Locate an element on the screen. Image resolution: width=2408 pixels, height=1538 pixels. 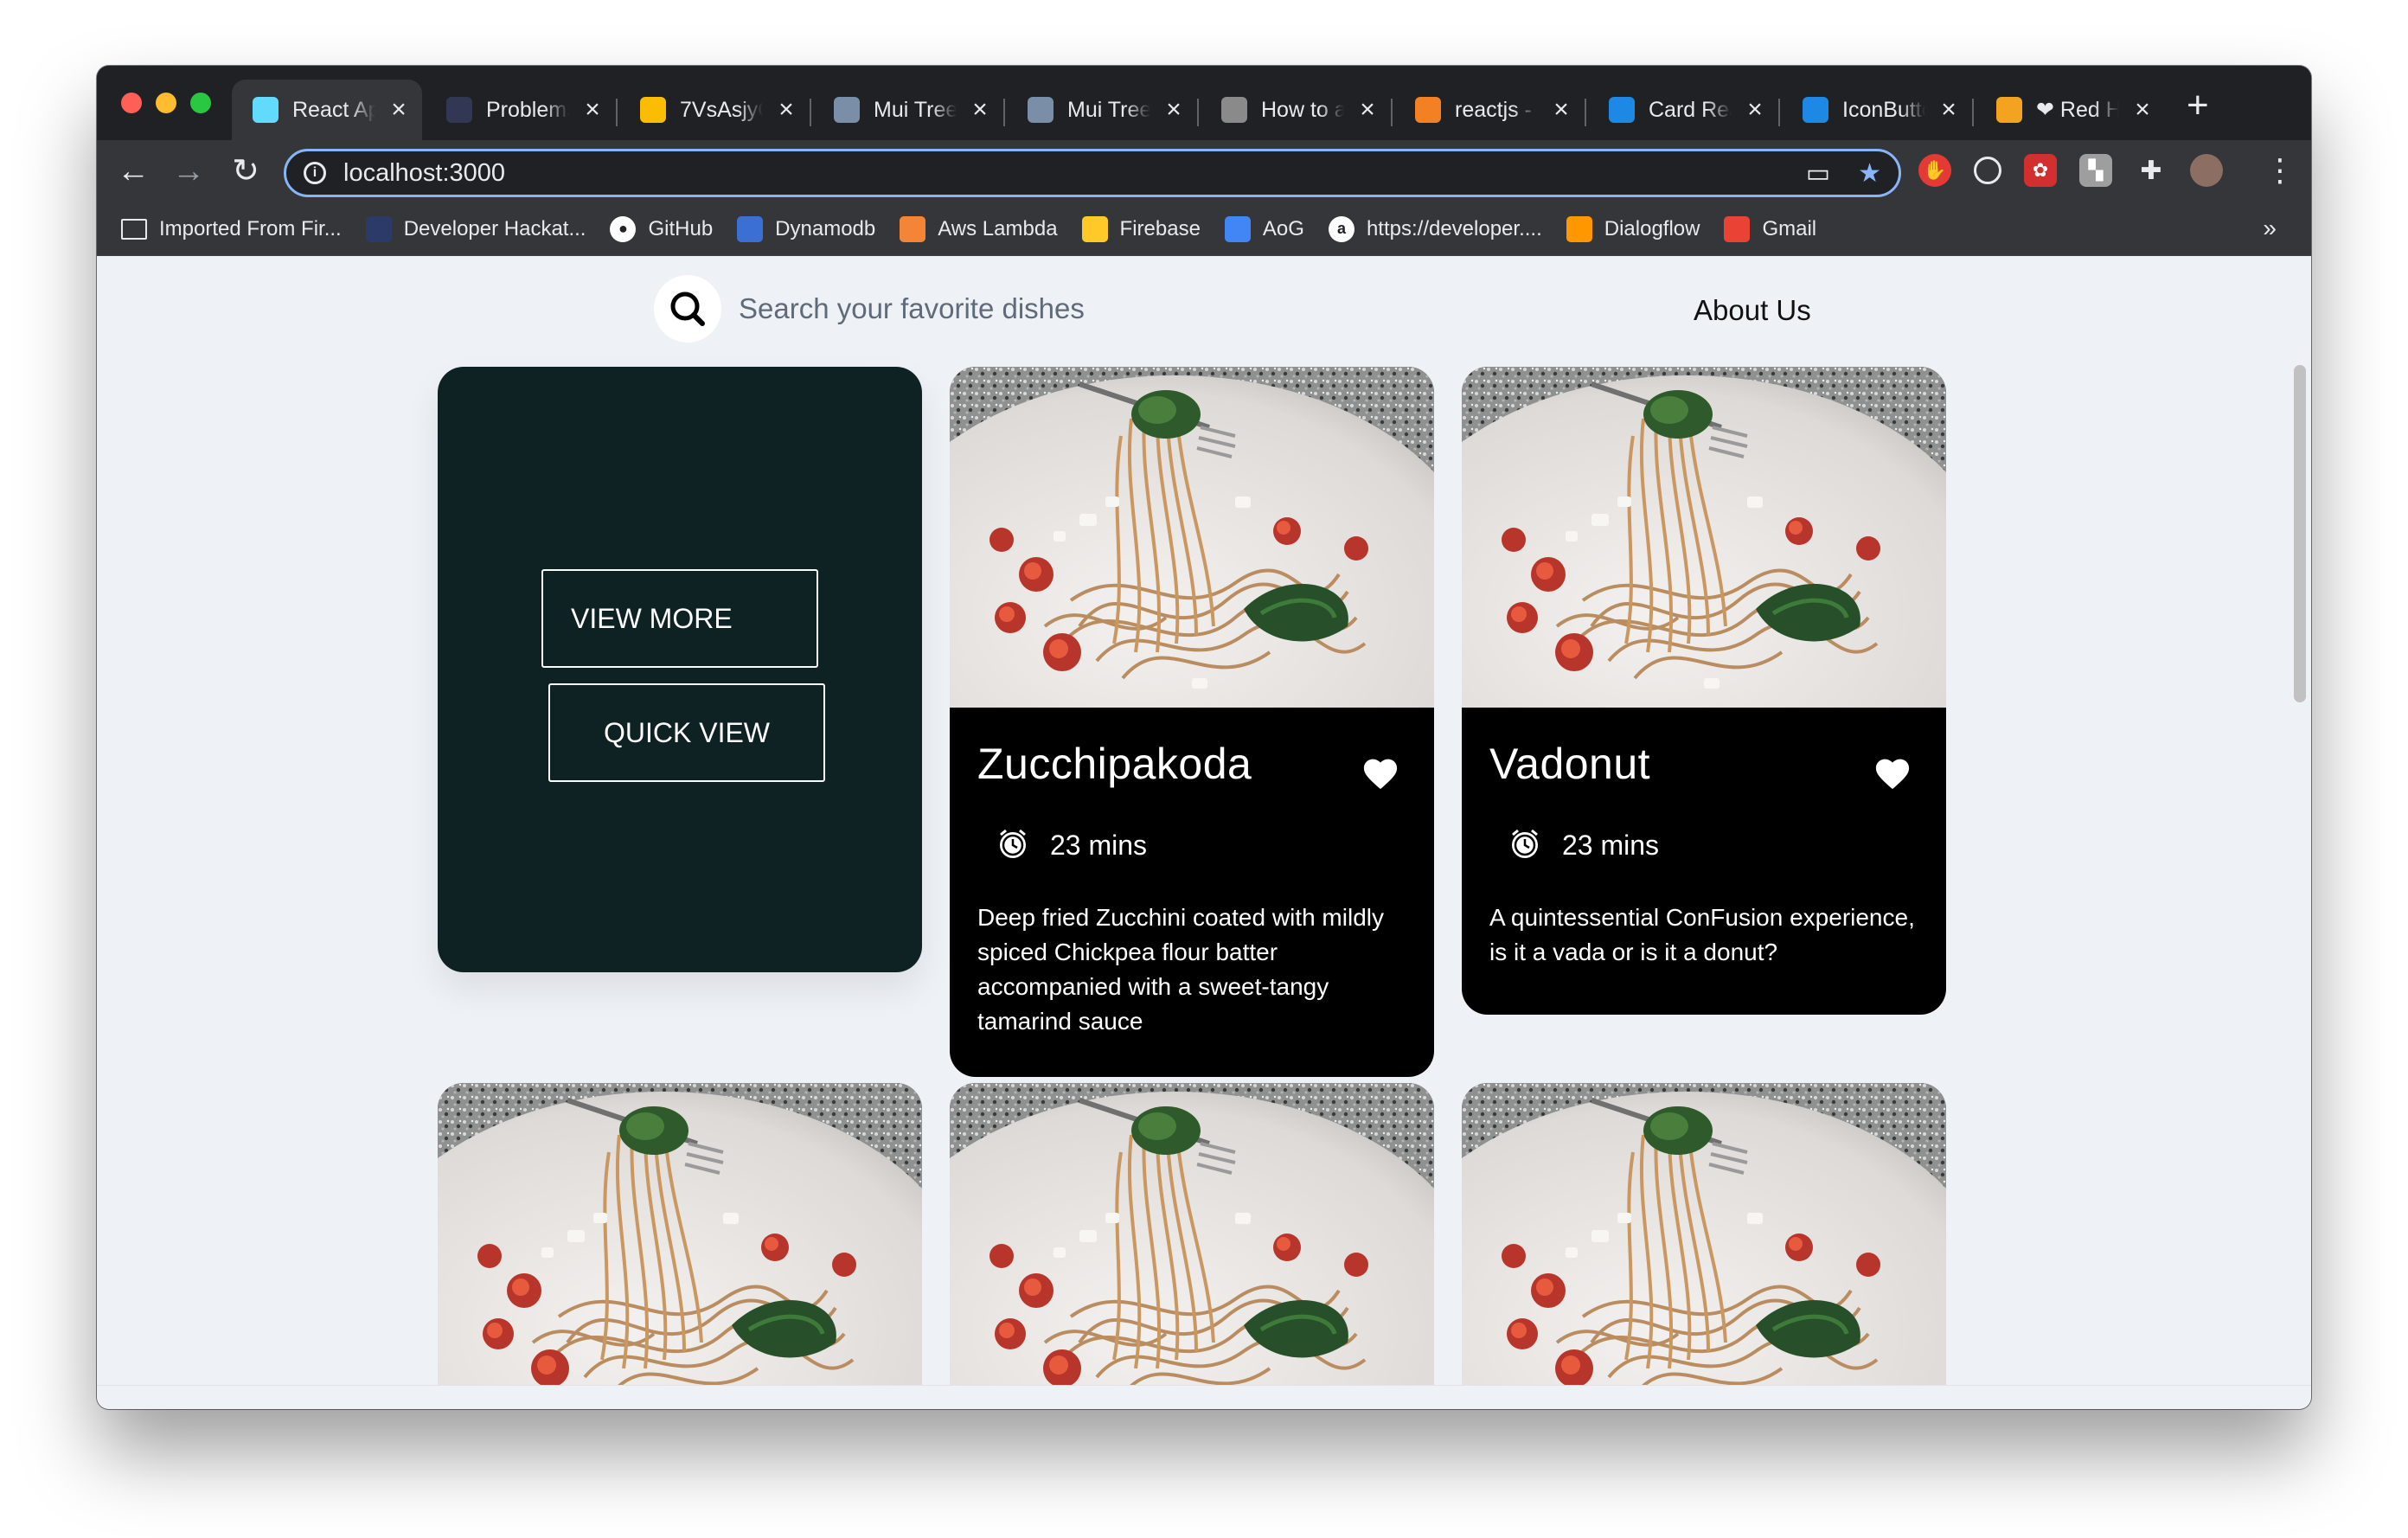
browser-tab: Card React × is located at coordinates (1683, 110).